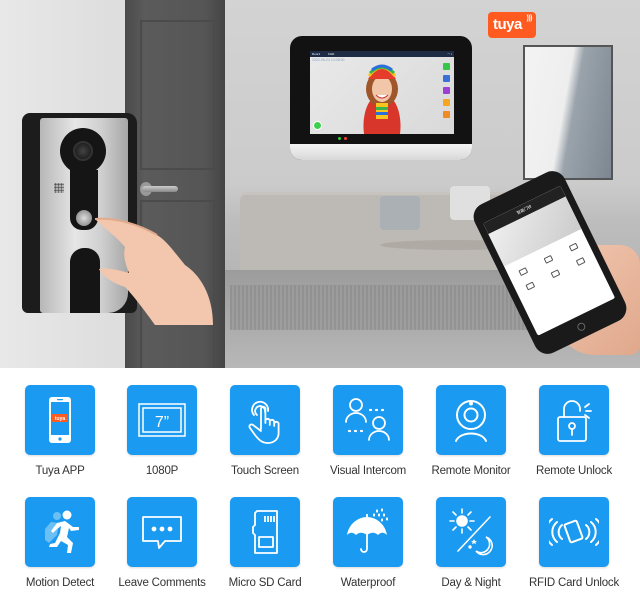 The image size is (640, 601). I want to click on wifi-signal-icon: ))), so click(529, 18).